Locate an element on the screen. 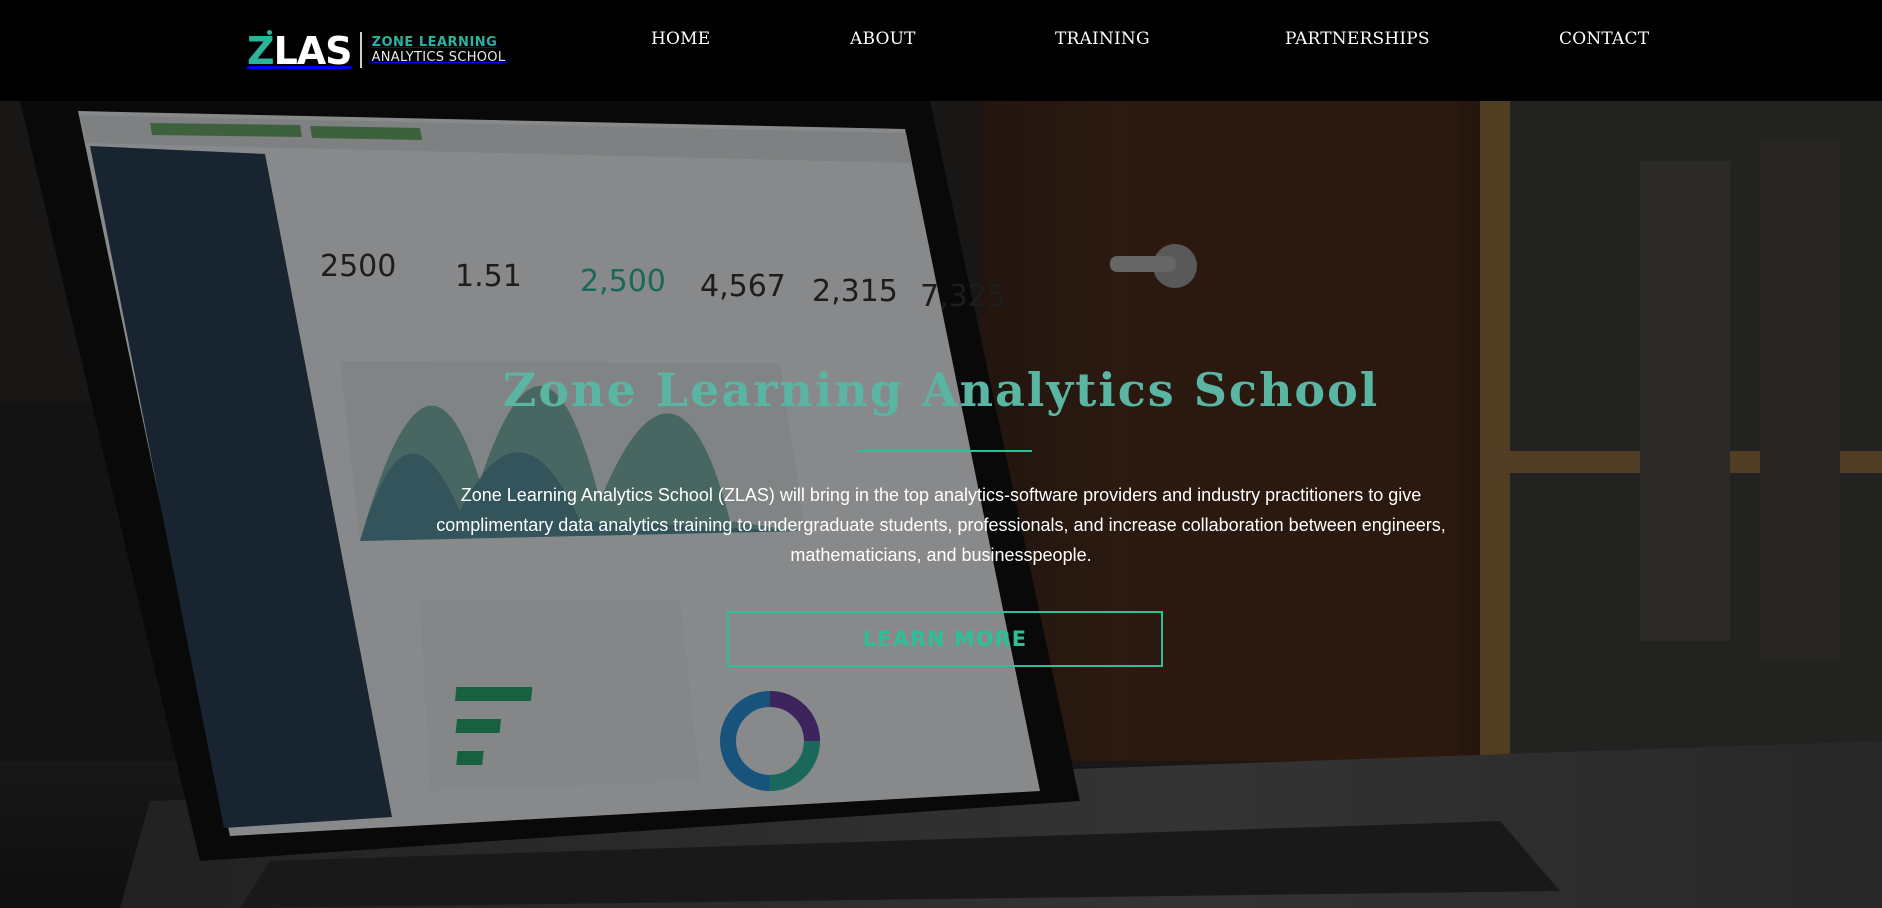 This screenshot has height=908, width=1882. nav-partnerships: PARTNERSHIPS is located at coordinates (1357, 39).